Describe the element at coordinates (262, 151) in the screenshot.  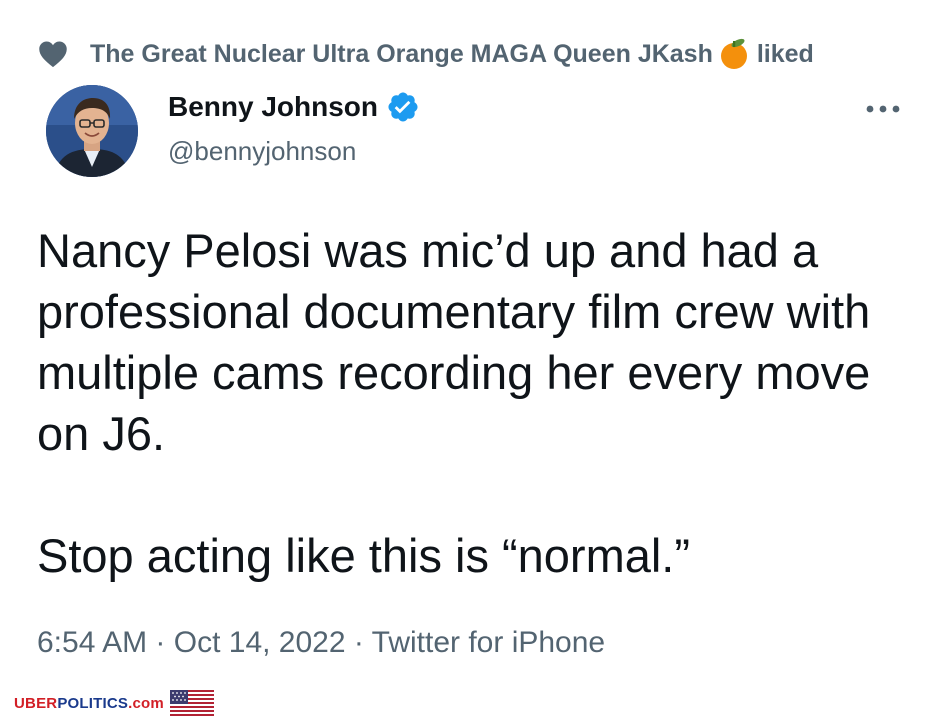
I see `author-handle: @bennyjohnson` at that location.